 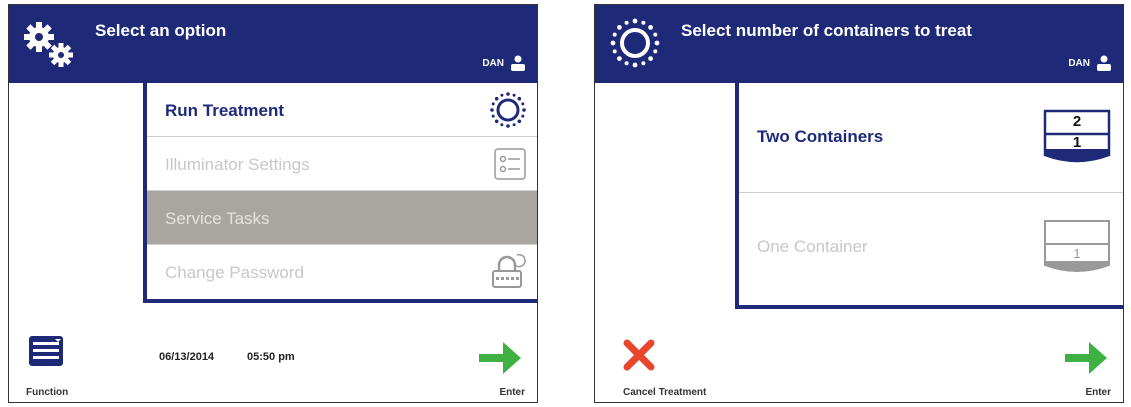 What do you see at coordinates (1077, 121) in the screenshot?
I see `container-top-count: 2` at bounding box center [1077, 121].